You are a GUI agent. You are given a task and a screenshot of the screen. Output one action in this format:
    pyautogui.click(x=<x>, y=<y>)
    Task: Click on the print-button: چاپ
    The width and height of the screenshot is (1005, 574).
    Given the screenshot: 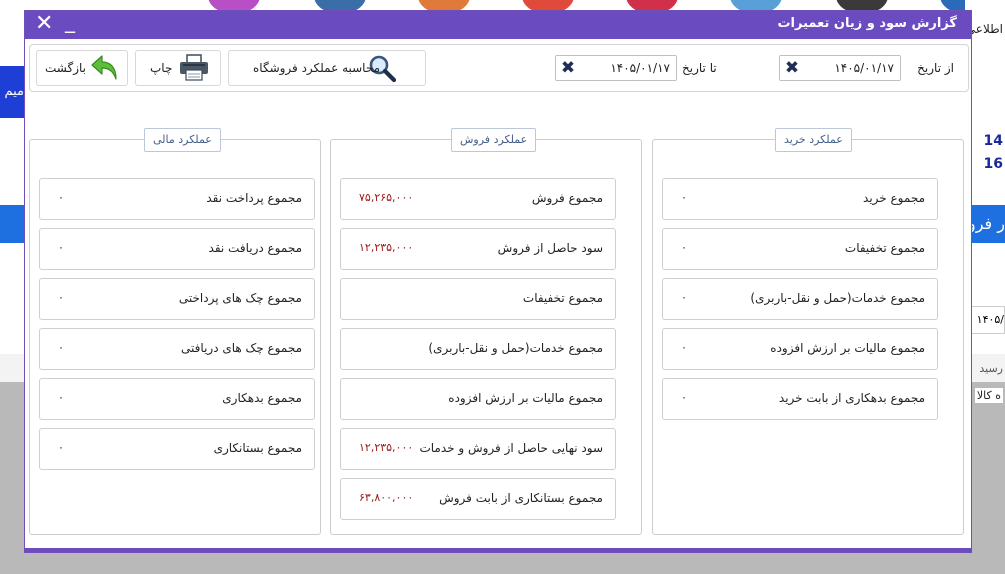 What is the action you would take?
    pyautogui.click(x=178, y=68)
    